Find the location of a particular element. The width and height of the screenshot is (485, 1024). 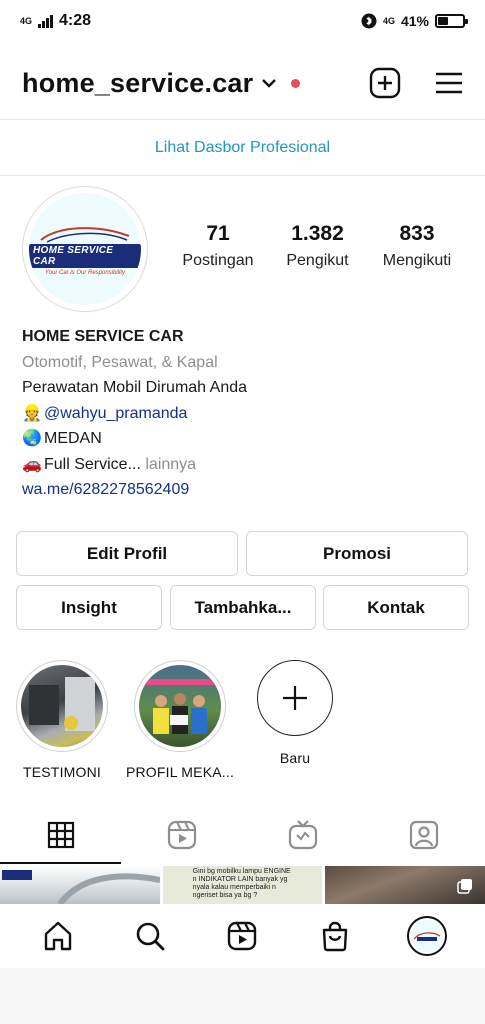

bio-mention-link: @wahyu_pramanda is located at coordinates (115, 413).